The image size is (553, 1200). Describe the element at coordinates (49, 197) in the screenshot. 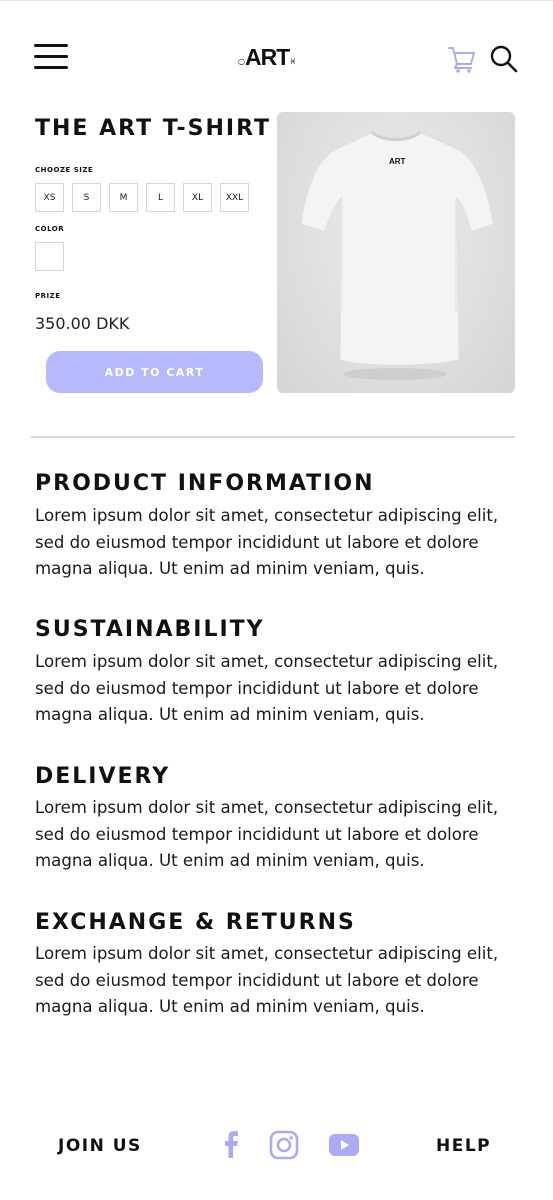

I see `size-option-xs: XS` at that location.